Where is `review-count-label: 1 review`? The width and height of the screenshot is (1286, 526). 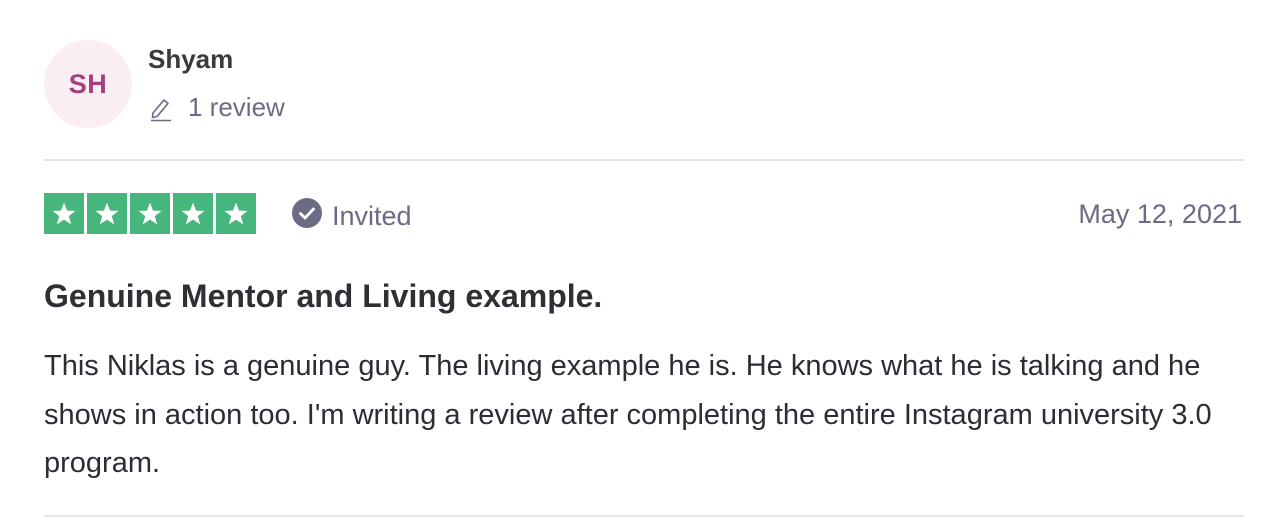 review-count-label: 1 review is located at coordinates (236, 107).